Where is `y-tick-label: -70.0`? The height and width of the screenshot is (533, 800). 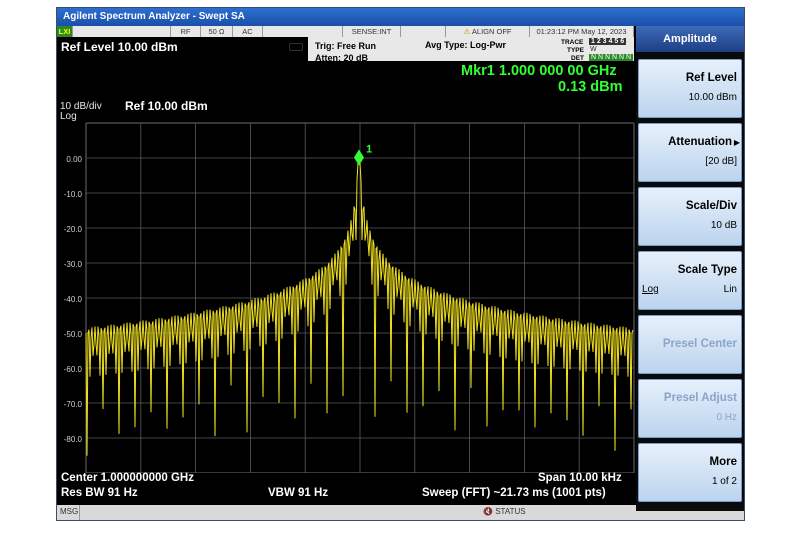 y-tick-label: -70.0 is located at coordinates (73, 404).